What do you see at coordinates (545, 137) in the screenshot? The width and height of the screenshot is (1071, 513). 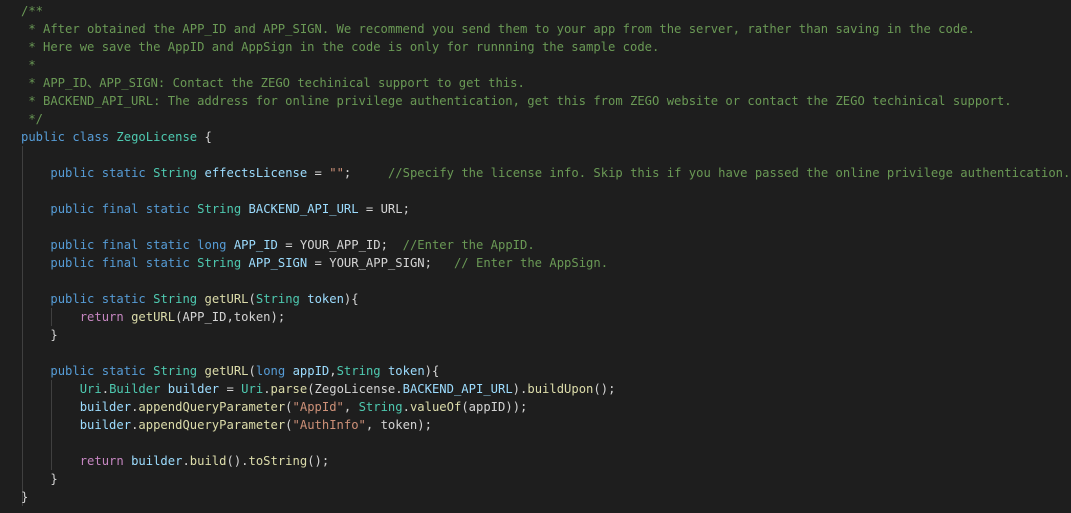 I see `code-line: public class ZegoLicense {` at bounding box center [545, 137].